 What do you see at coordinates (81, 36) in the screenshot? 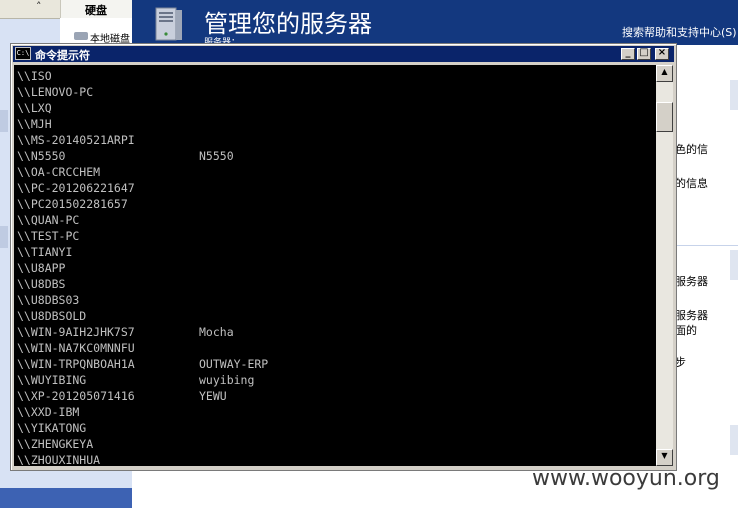
I see `hard-drive-icon` at bounding box center [81, 36].